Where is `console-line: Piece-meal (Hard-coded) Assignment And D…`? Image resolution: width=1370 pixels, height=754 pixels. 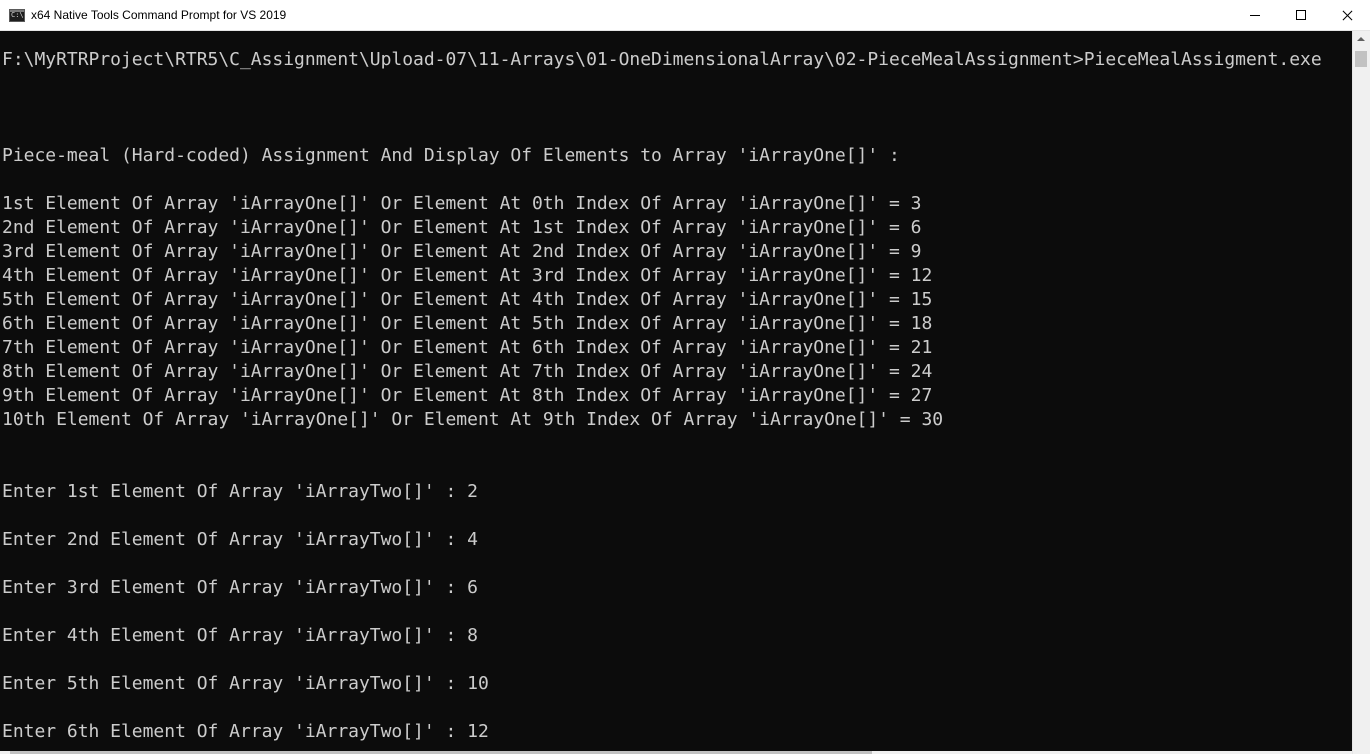
console-line: Piece-meal (Hard-coded) Assignment And D… is located at coordinates (451, 155).